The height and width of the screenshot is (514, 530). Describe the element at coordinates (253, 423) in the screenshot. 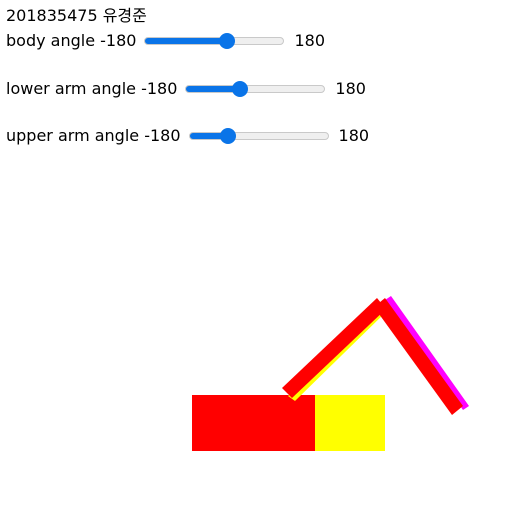

I see `robot-body-front` at that location.